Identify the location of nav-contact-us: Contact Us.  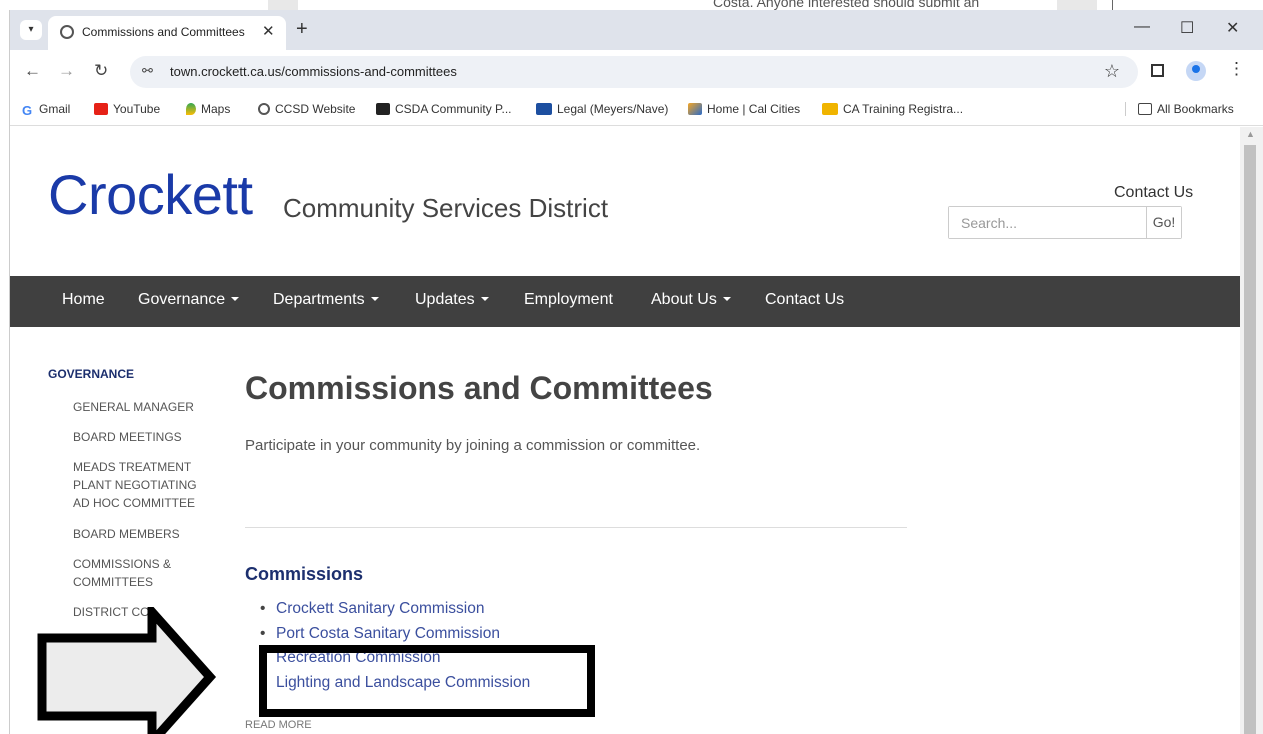
(804, 300).